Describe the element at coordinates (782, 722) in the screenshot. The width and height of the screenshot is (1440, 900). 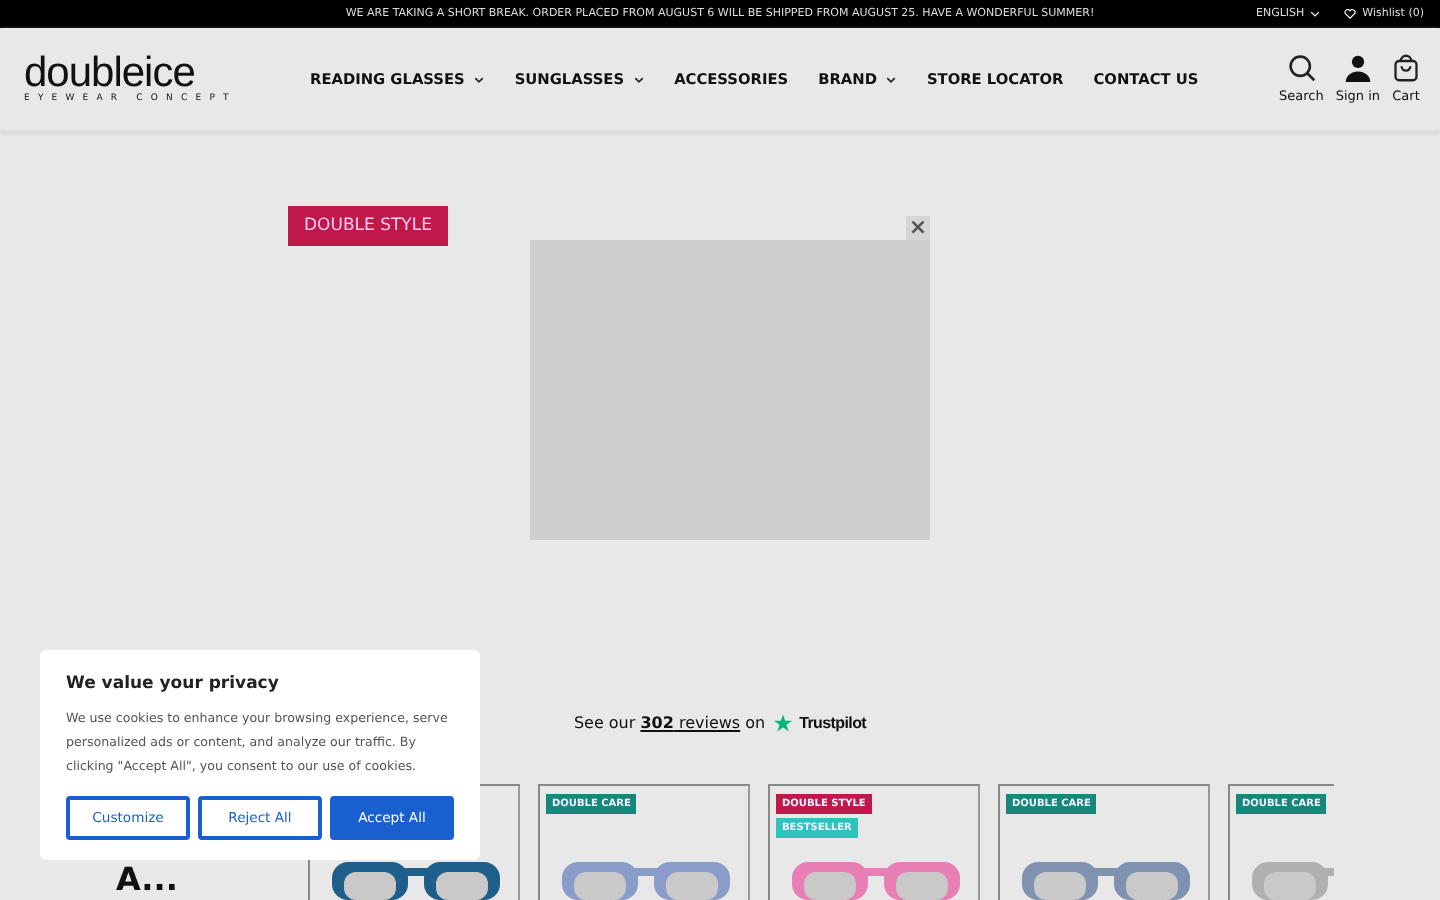
I see `star-icon` at that location.